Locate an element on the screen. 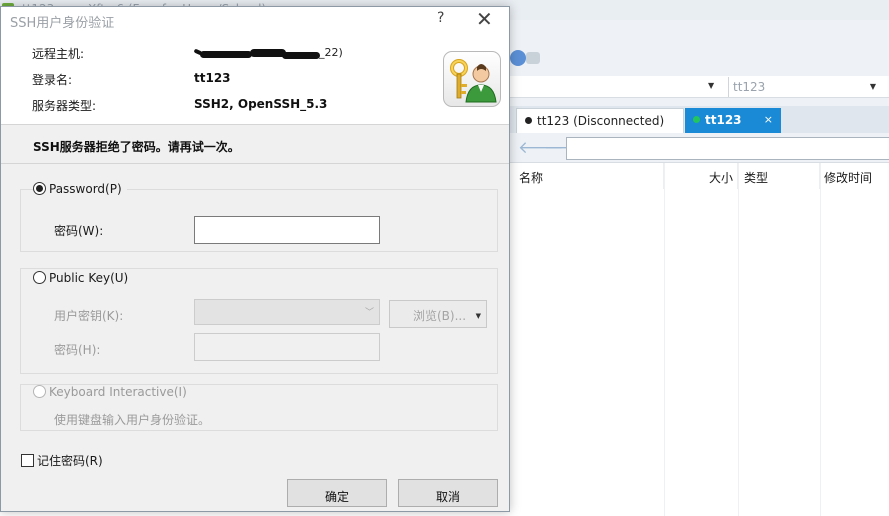 The image size is (889, 516). remember-password-checkbox: 记住密码(R) is located at coordinates (62, 460).